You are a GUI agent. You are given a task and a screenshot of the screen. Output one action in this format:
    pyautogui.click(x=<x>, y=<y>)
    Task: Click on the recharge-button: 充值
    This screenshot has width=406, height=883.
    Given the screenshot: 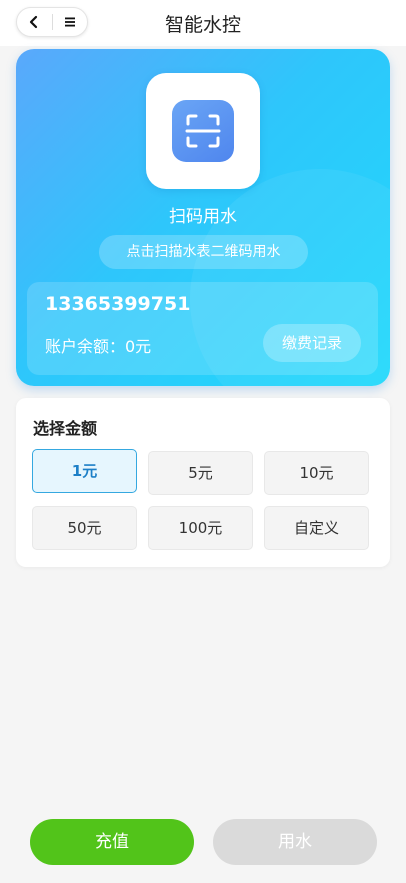 What is the action you would take?
    pyautogui.click(x=112, y=842)
    